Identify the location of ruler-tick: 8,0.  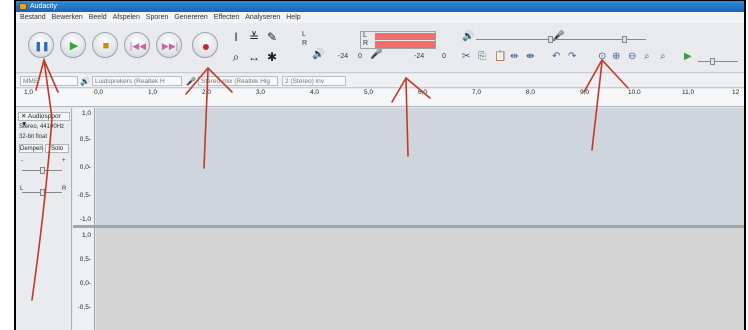
(531, 92).